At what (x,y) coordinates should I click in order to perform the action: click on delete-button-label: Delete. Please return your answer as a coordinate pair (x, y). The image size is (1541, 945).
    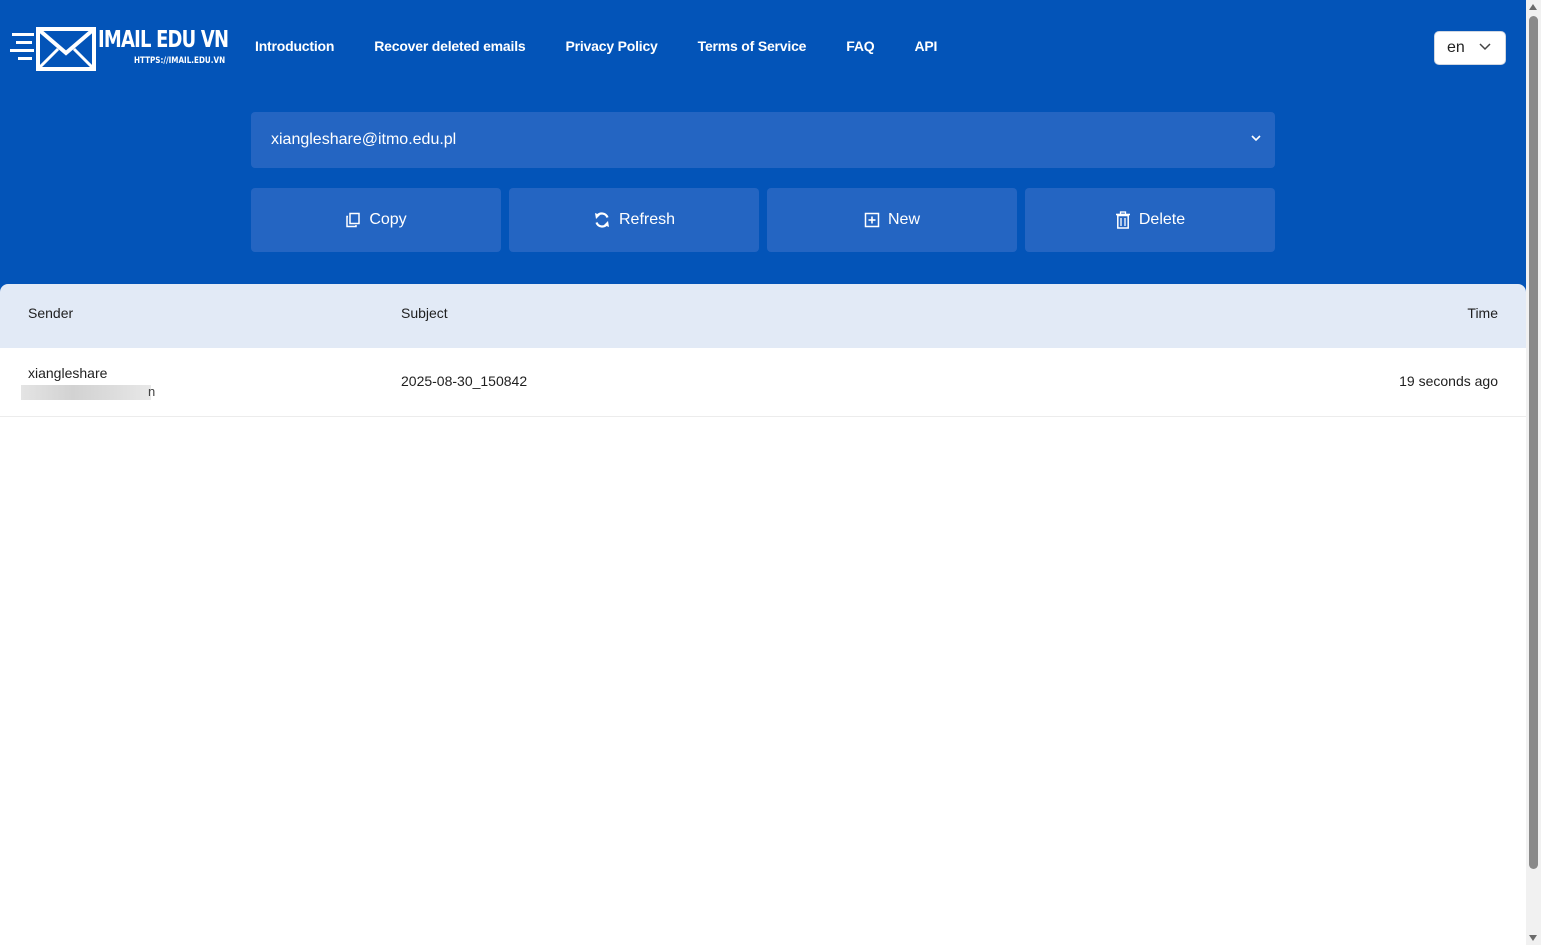
    Looking at the image, I should click on (1162, 219).